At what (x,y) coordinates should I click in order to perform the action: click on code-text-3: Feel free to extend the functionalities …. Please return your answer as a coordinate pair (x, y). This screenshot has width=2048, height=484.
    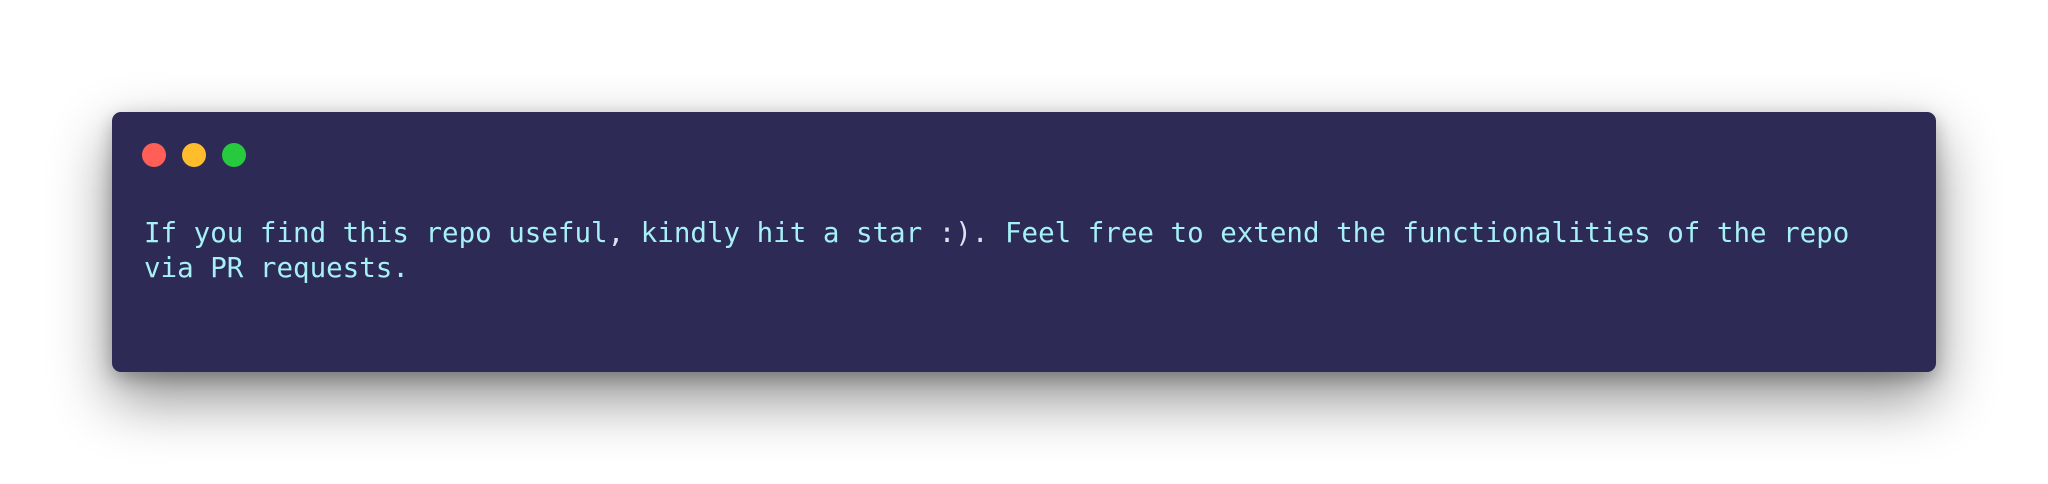
    Looking at the image, I should click on (1419, 233).